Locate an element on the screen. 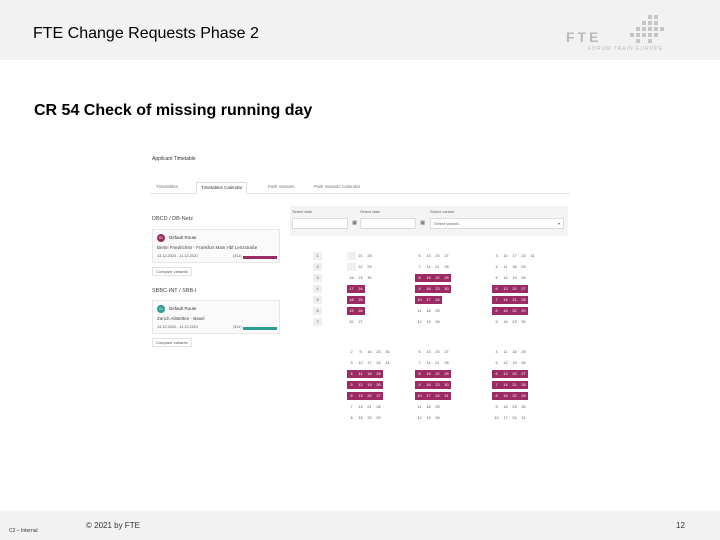  running-day-cell: 16 is located at coordinates (428, 289).